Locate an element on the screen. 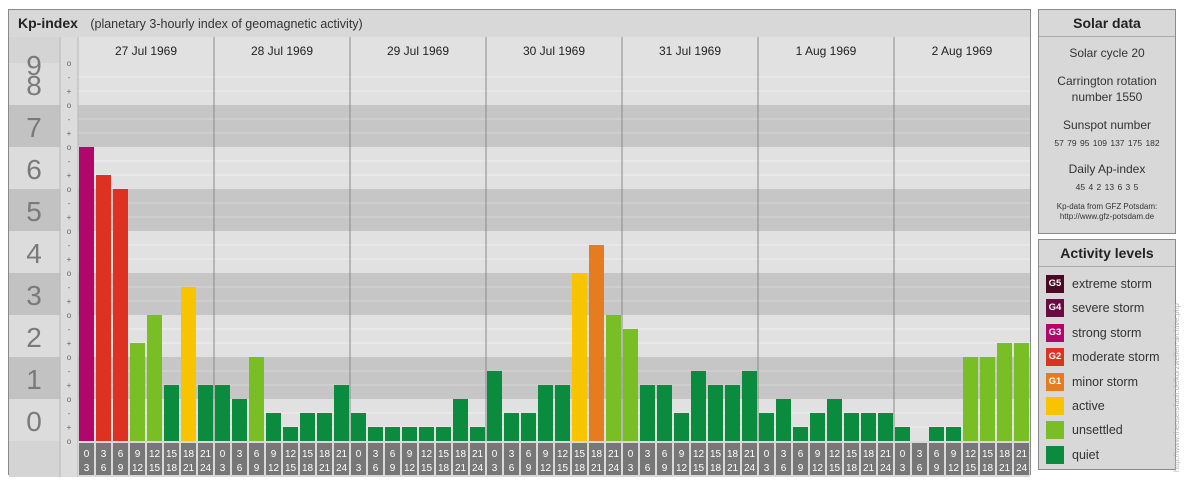 The height and width of the screenshot is (480, 1184). solar-cycle: Solar cycle 20 is located at coordinates (1107, 53).